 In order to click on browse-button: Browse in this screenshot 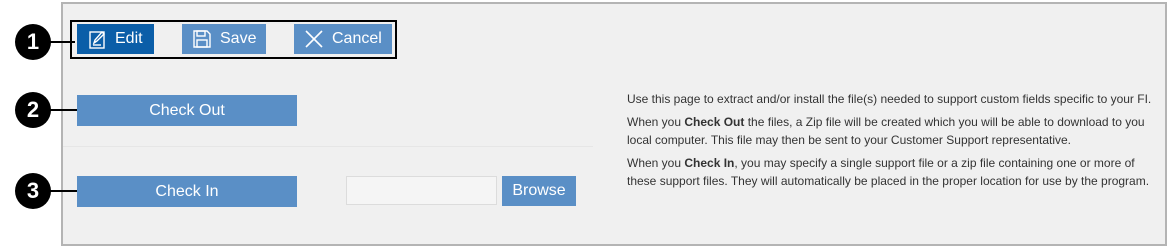, I will do `click(539, 191)`.